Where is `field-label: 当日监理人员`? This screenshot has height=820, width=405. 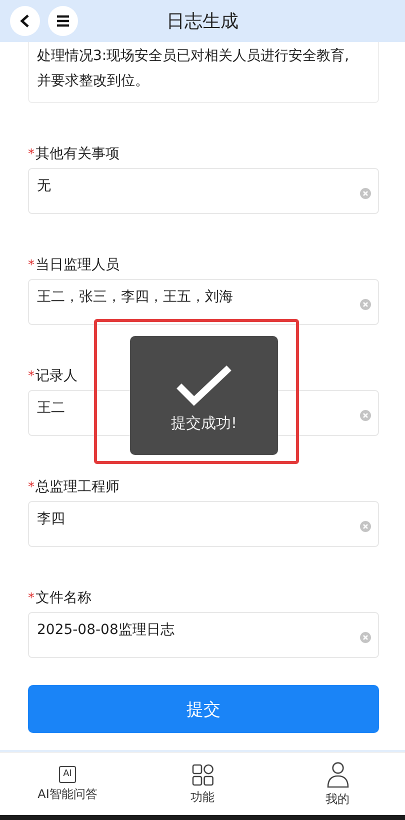
field-label: 当日监理人员 is located at coordinates (78, 265).